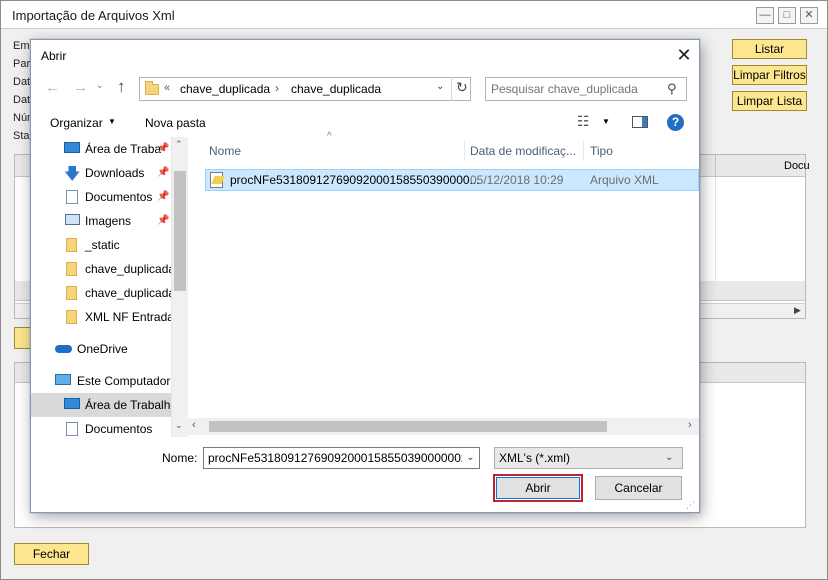  Describe the element at coordinates (102, 349) in the screenshot. I see `nav-item-label: OneDrive` at that location.